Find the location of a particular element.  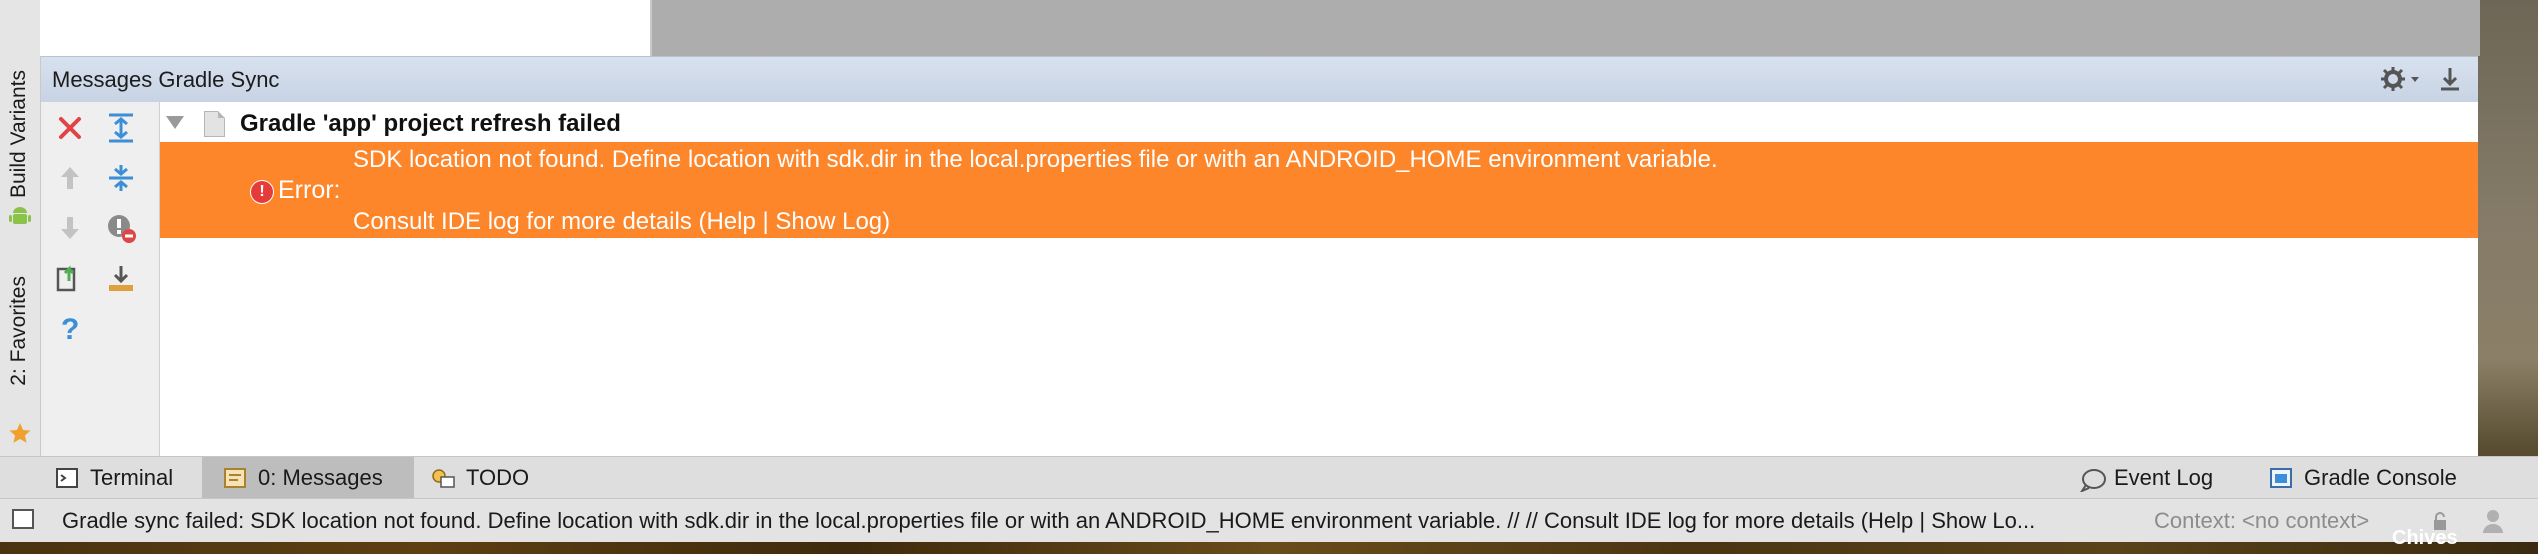

tab-build-variants-label: Build Variants is located at coordinates (18, 134).